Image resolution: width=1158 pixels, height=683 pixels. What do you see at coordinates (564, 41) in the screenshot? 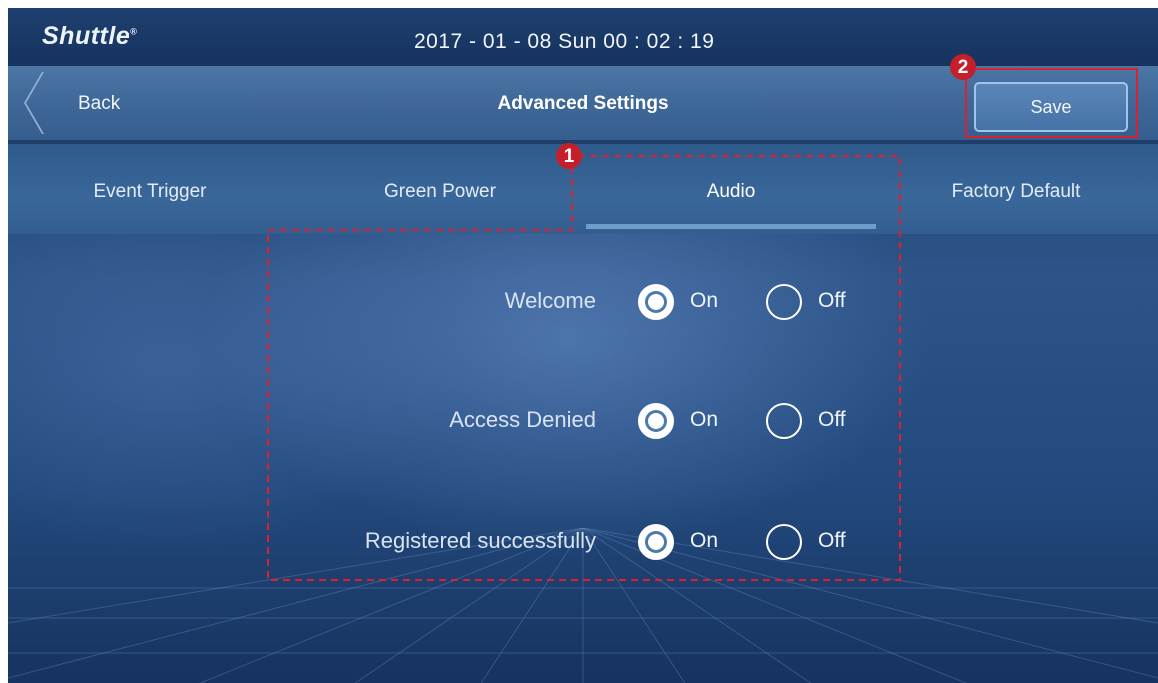
I see `date-time-display: 2017 - 01 - 08 Sun 00 : 02 : 19` at bounding box center [564, 41].